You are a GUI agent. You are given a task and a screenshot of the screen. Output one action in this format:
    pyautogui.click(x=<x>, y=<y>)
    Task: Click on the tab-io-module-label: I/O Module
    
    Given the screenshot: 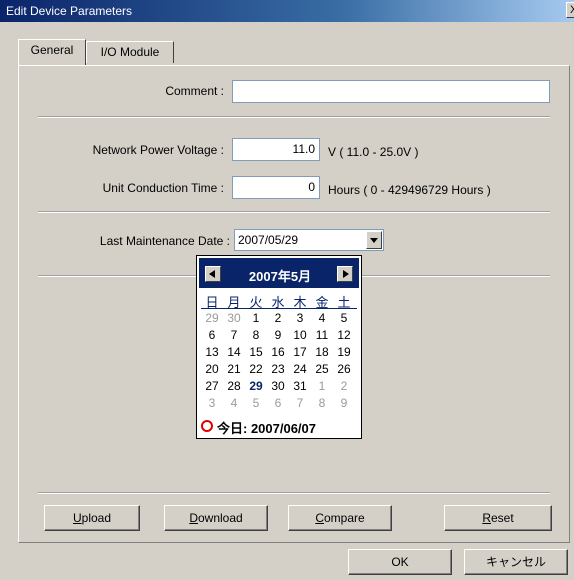 What is the action you would take?
    pyautogui.click(x=130, y=52)
    